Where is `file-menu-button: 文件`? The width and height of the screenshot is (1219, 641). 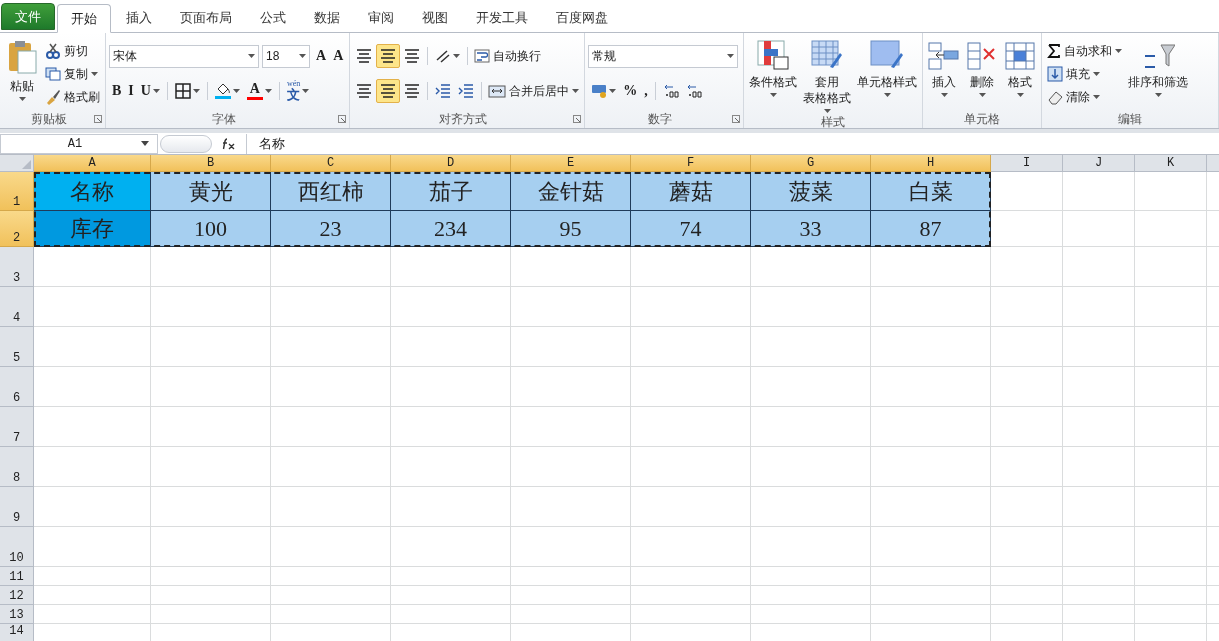
file-menu-button: 文件 is located at coordinates (28, 16).